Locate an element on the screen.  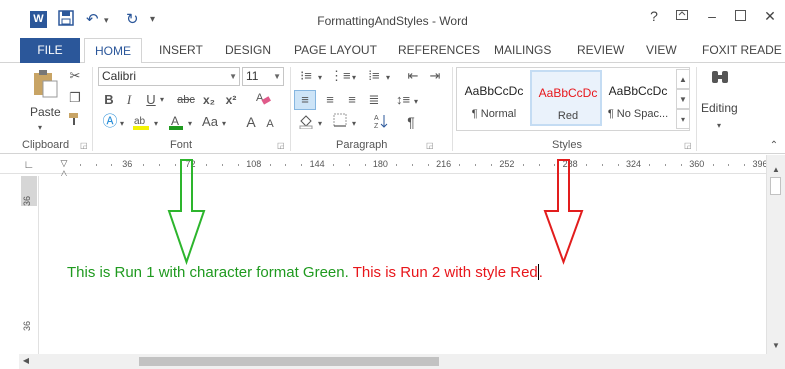
horizontal-scrollbar: ◀ is located at coordinates (402, 361).